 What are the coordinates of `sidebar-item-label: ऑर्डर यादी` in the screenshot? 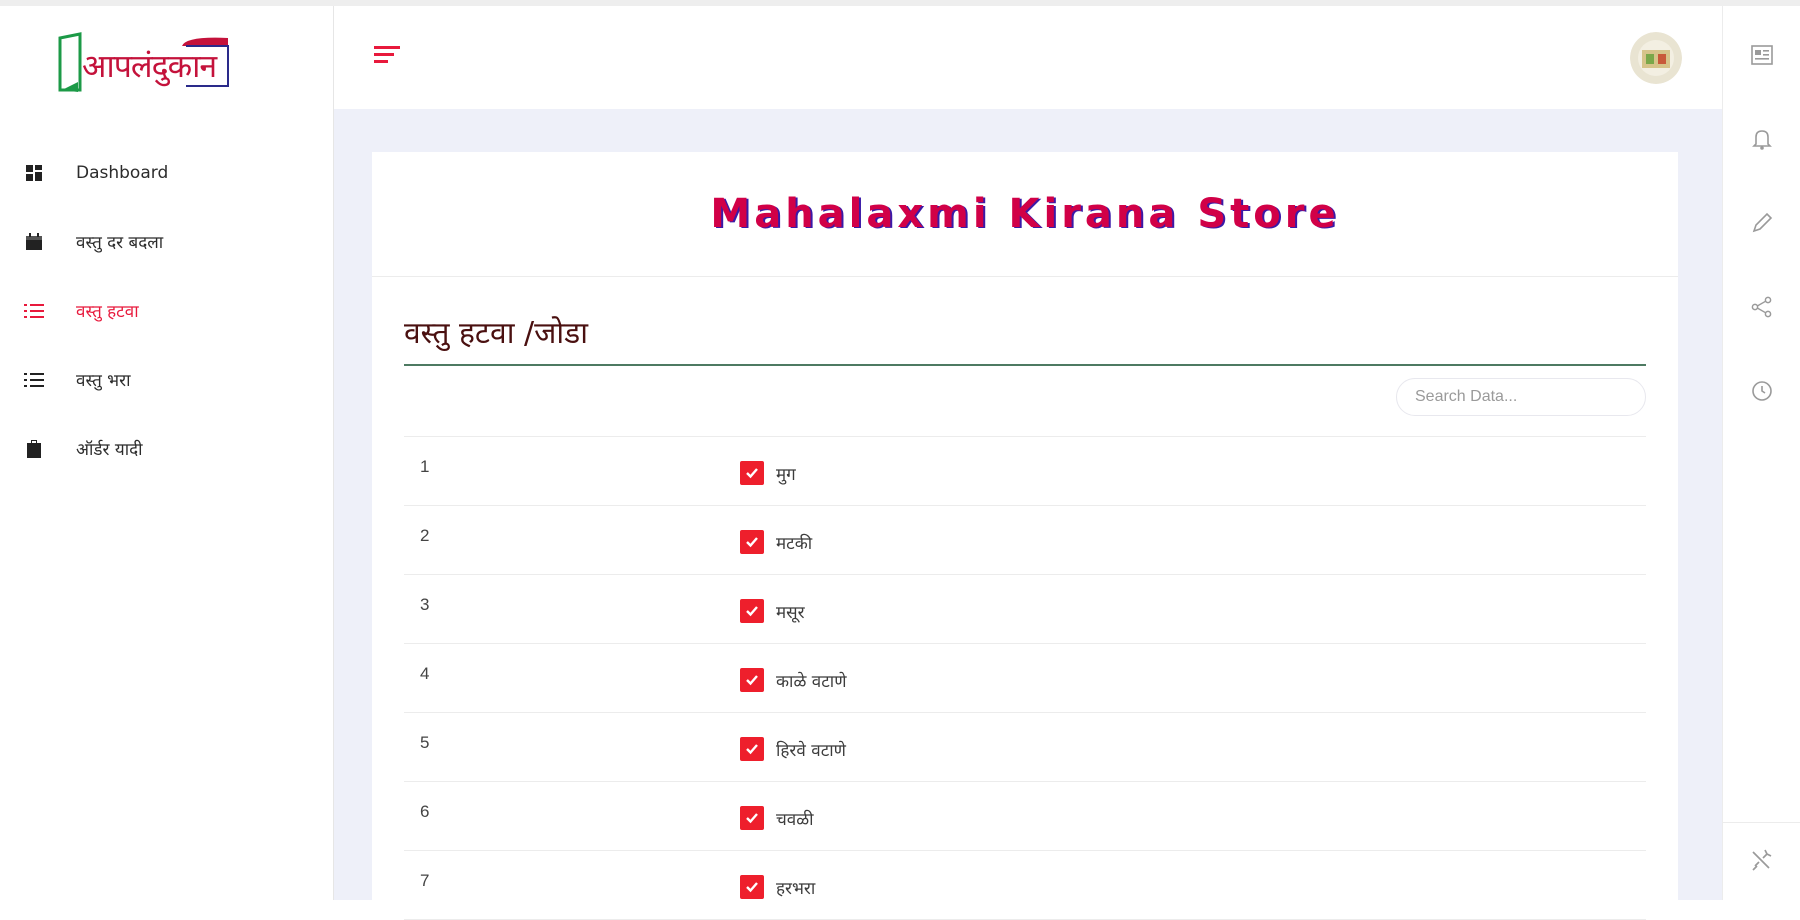 It's located at (109, 450).